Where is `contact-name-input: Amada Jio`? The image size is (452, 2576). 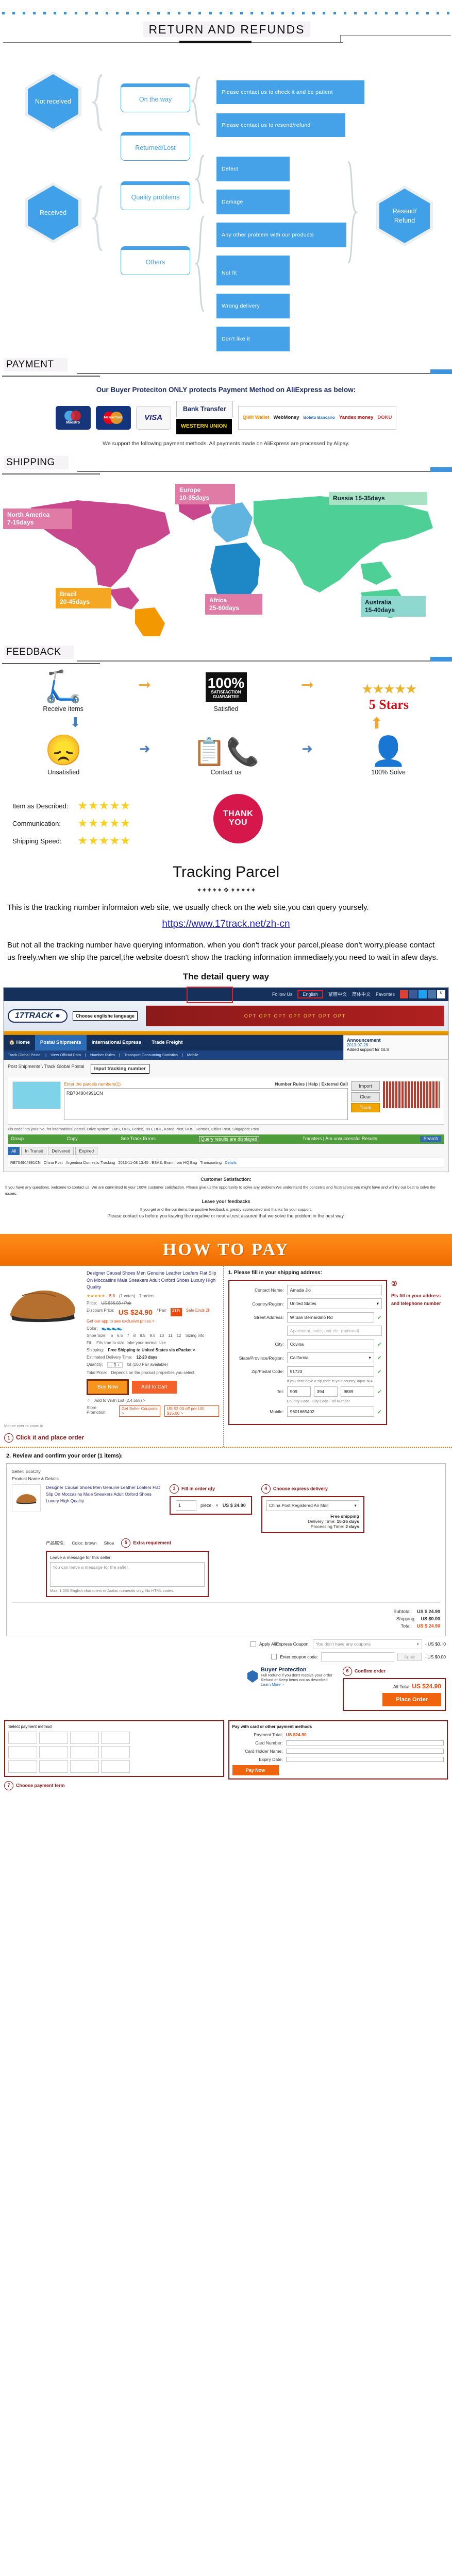 contact-name-input: Amada Jio is located at coordinates (334, 1290).